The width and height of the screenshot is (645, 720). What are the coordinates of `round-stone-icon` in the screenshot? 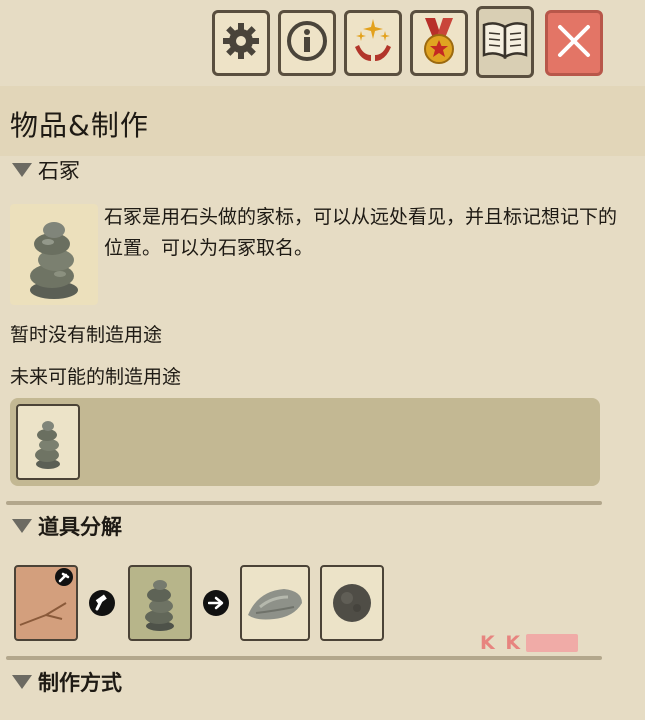 It's located at (352, 603).